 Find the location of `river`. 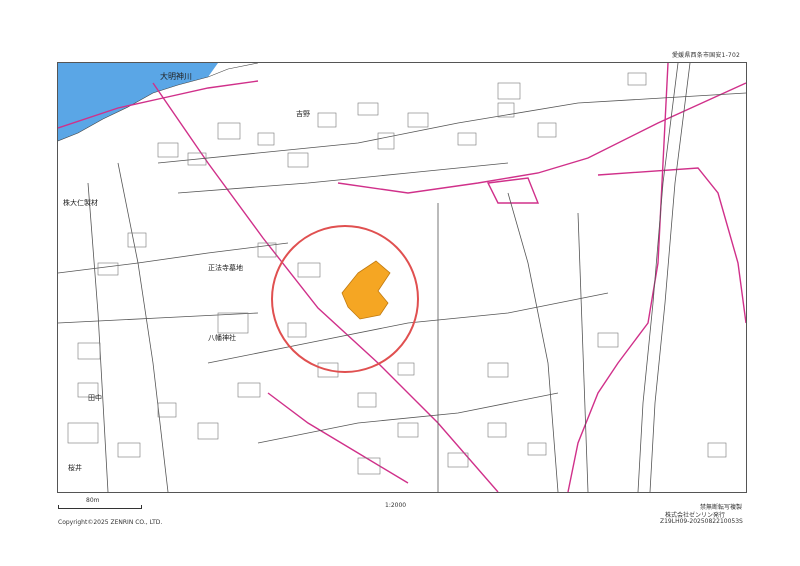

river is located at coordinates (138, 102).